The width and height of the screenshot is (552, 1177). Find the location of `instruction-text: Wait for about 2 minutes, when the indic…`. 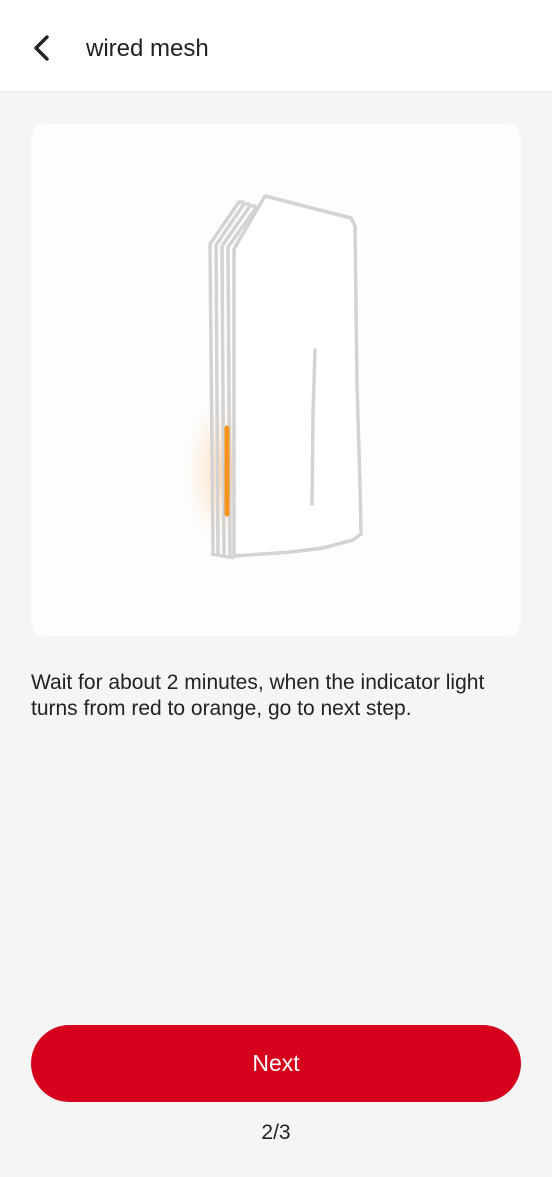

instruction-text: Wait for about 2 minutes, when the indic… is located at coordinates (258, 695).